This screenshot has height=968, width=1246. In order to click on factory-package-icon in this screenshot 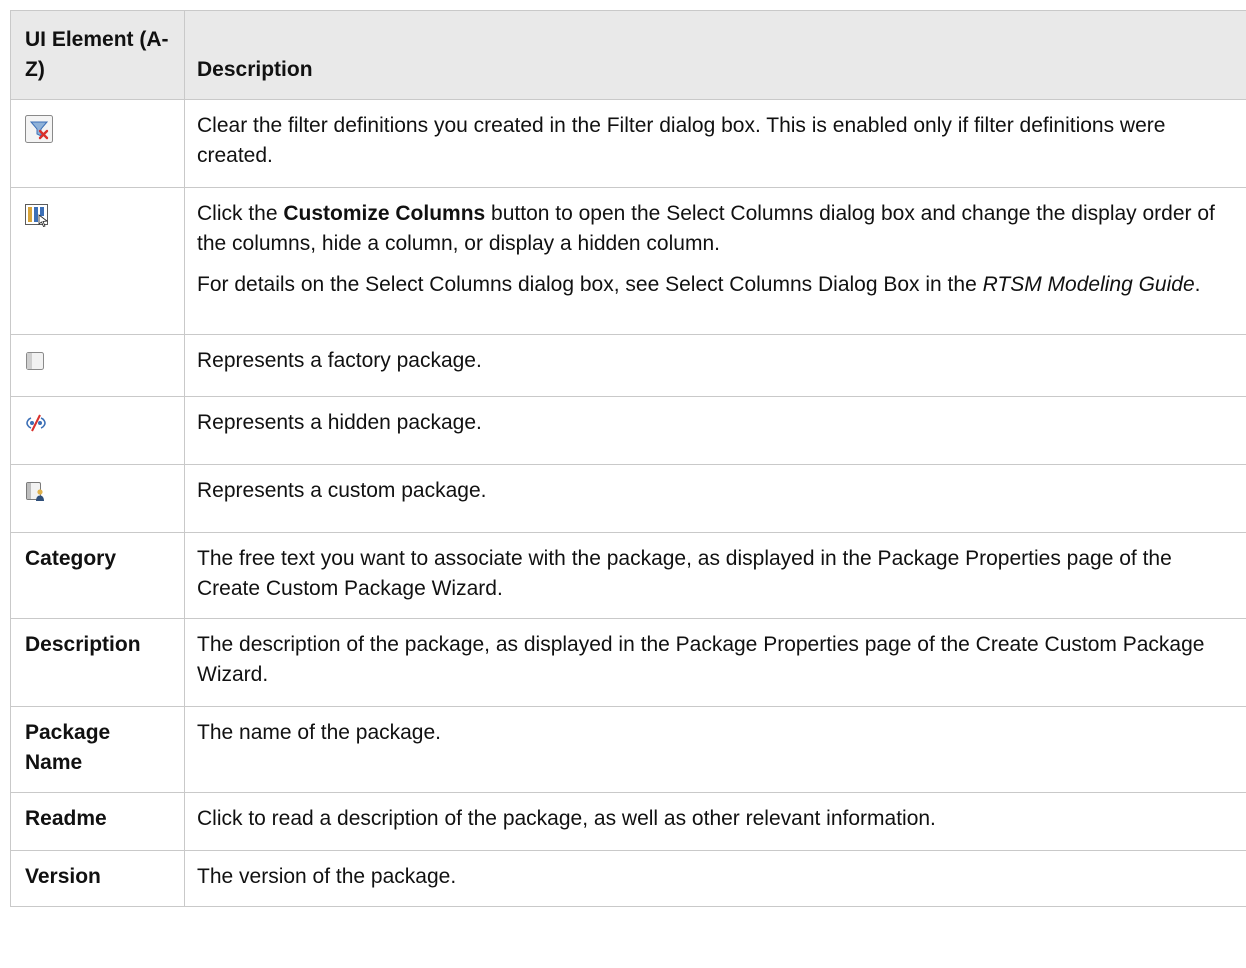, I will do `click(35, 365)`.